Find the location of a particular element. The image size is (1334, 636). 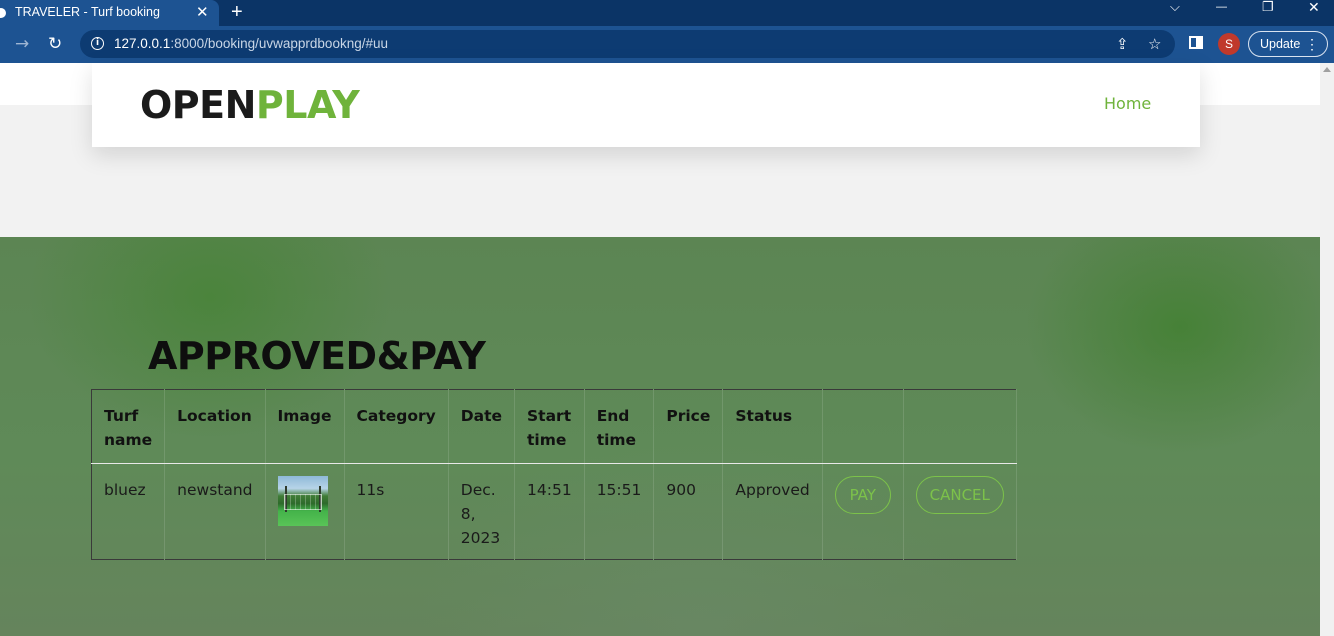

restore-icon: ❐ is located at coordinates (1268, 9).